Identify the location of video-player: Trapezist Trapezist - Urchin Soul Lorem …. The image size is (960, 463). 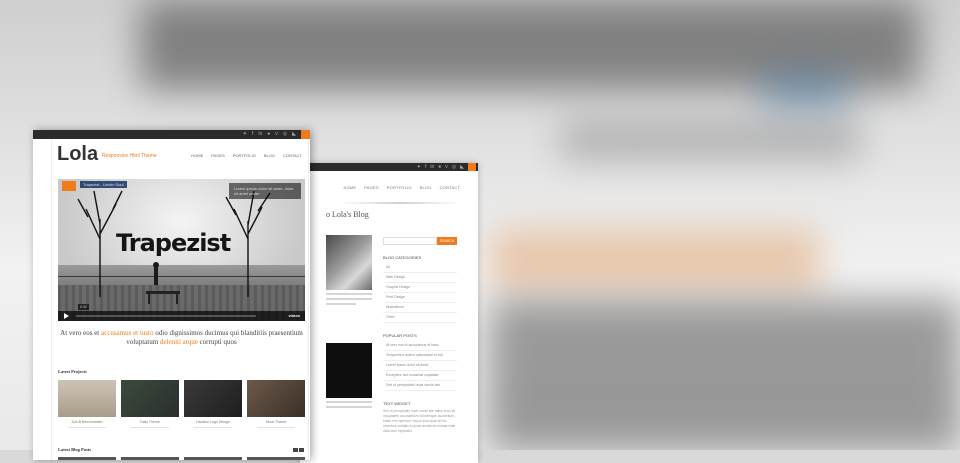
(181, 250).